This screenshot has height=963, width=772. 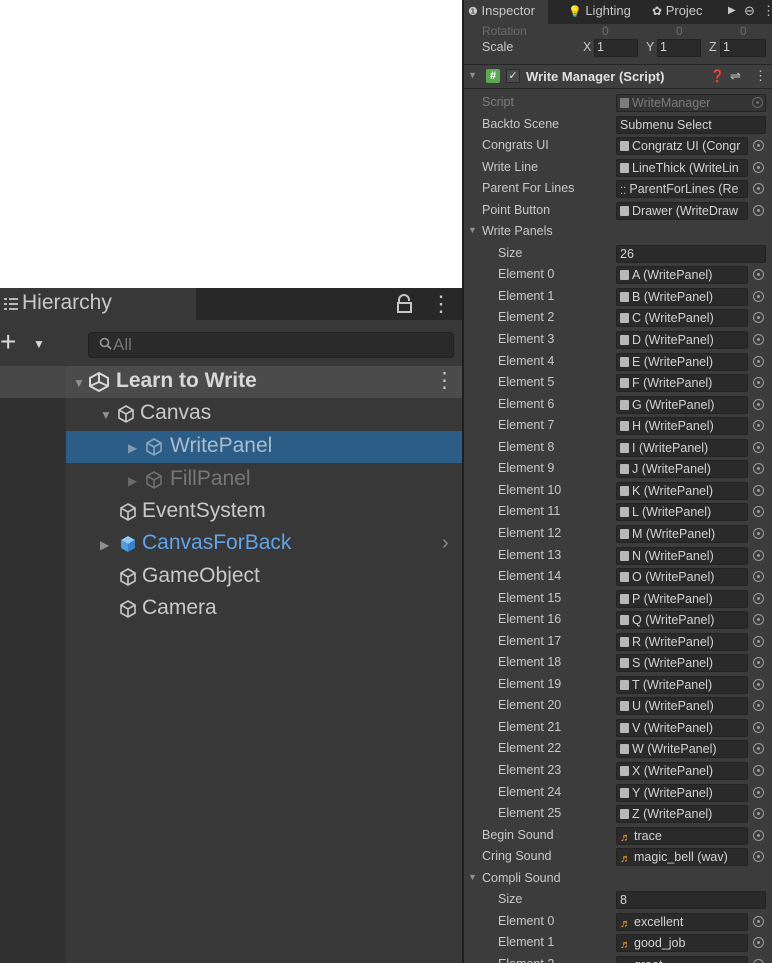 What do you see at coordinates (682, 146) in the screenshot?
I see `object-field: Congratz UI (Congr` at bounding box center [682, 146].